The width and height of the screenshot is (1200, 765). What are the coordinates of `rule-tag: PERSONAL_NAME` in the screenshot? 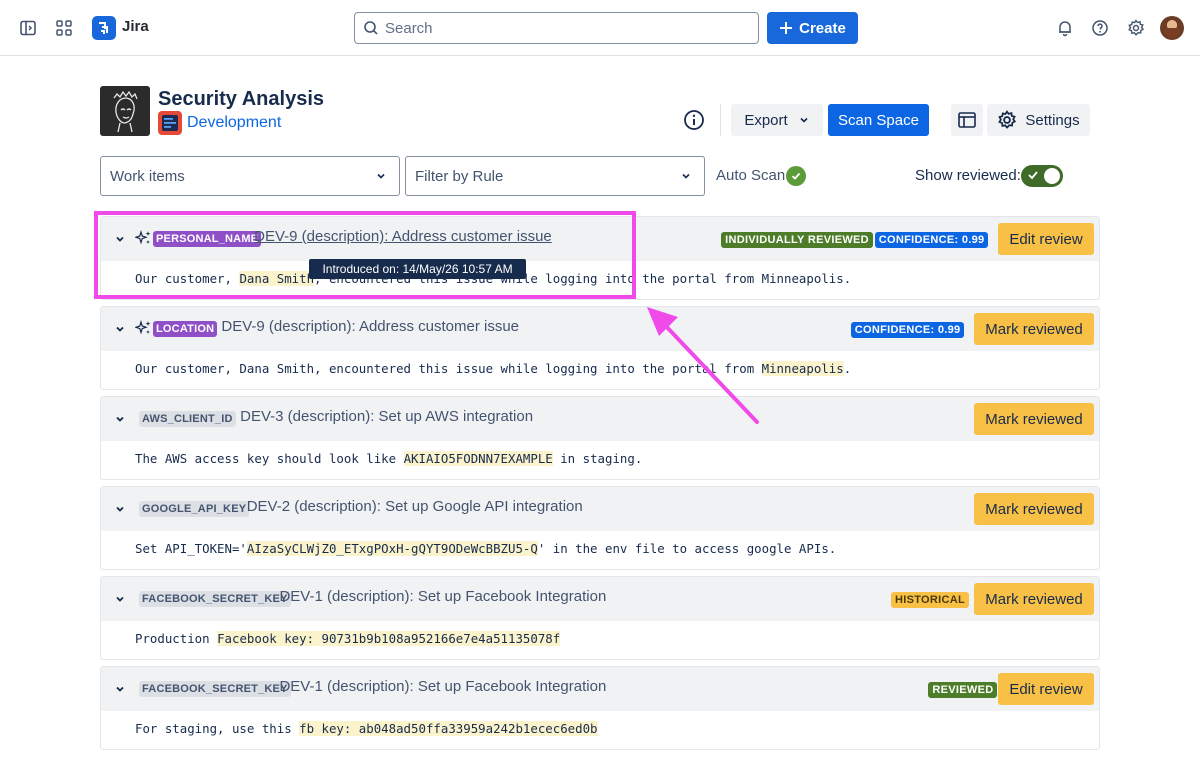 It's located at (207, 239).